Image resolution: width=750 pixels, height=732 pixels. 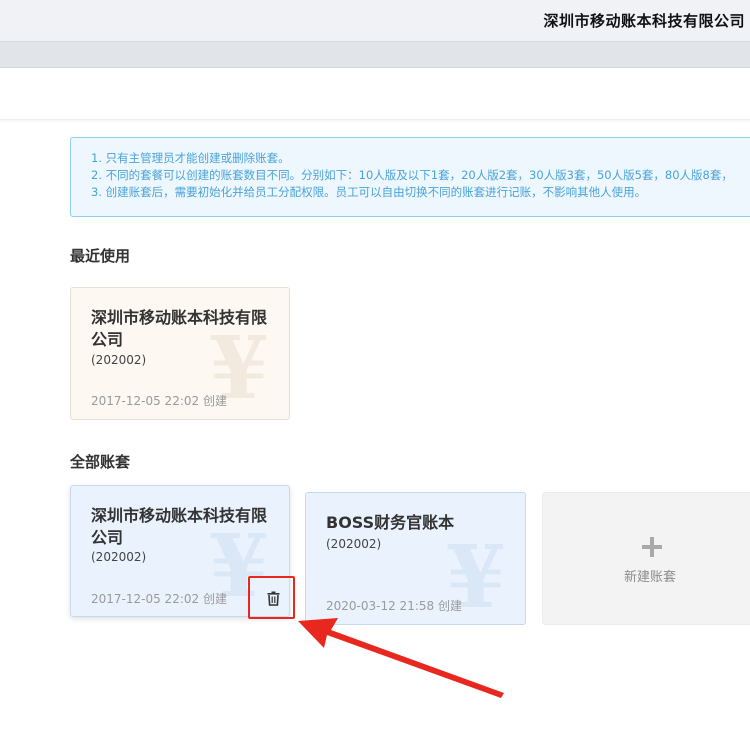 What do you see at coordinates (100, 462) in the screenshot?
I see `section-title-all: 全部账套` at bounding box center [100, 462].